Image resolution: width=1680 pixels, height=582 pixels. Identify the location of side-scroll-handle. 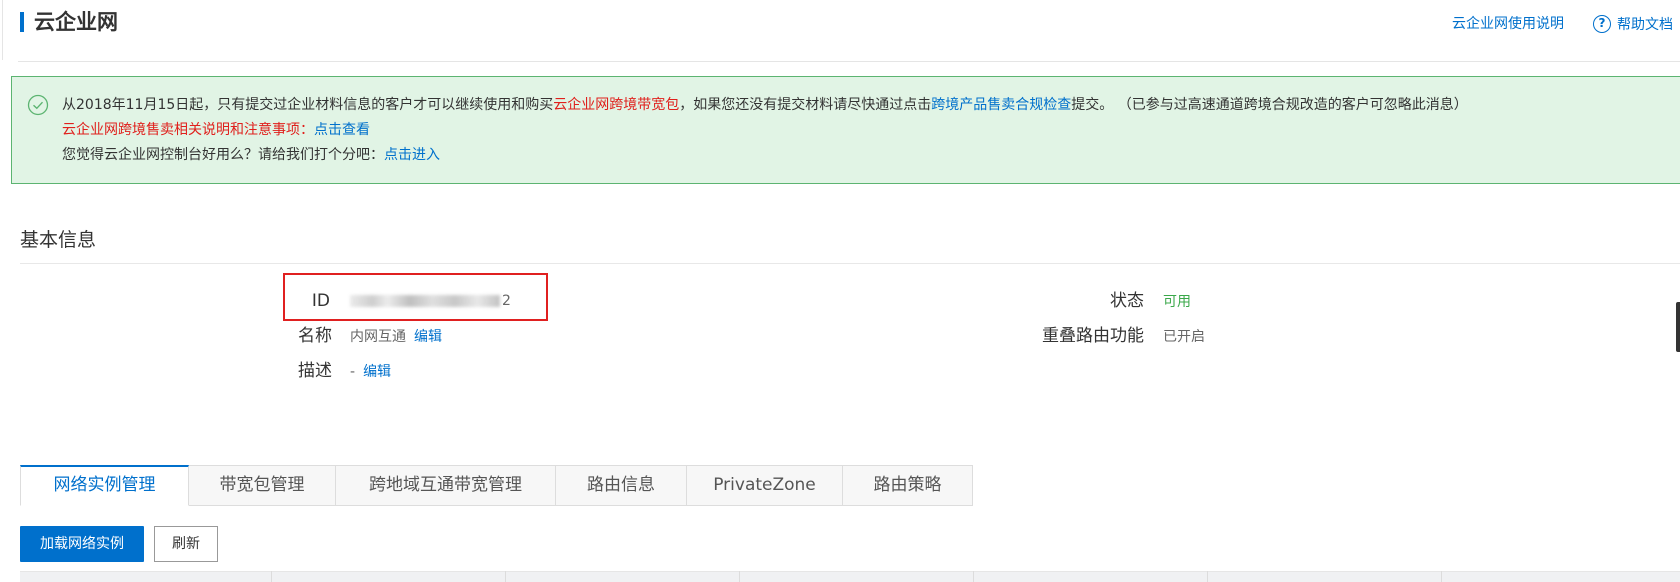
(1678, 327).